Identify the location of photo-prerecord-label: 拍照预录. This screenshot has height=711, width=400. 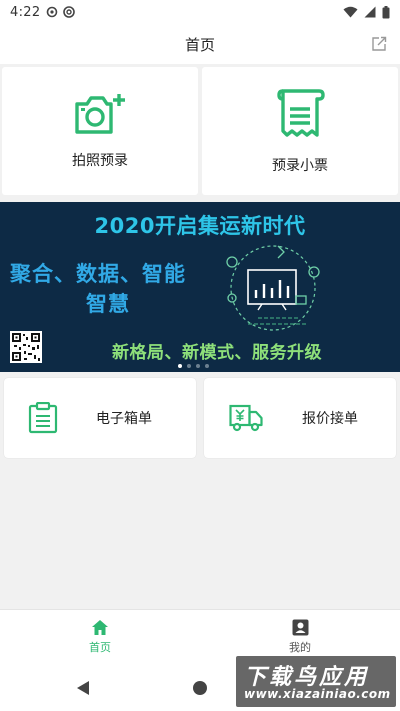
(100, 161).